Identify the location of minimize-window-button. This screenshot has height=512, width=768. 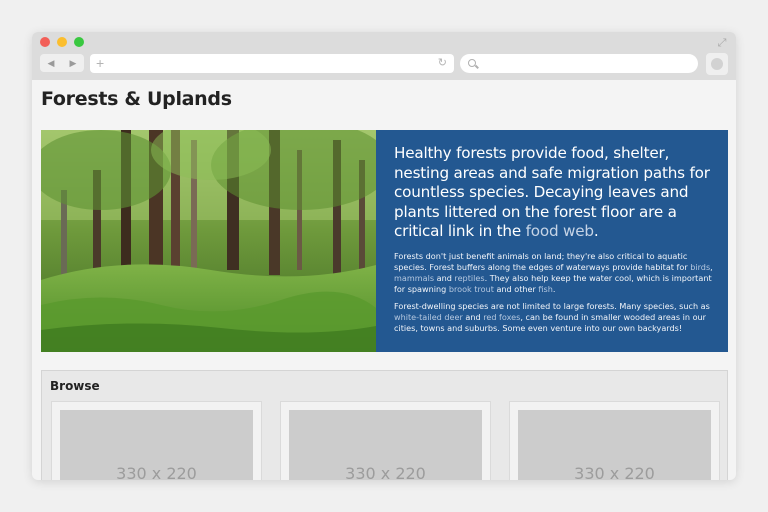
(62, 42).